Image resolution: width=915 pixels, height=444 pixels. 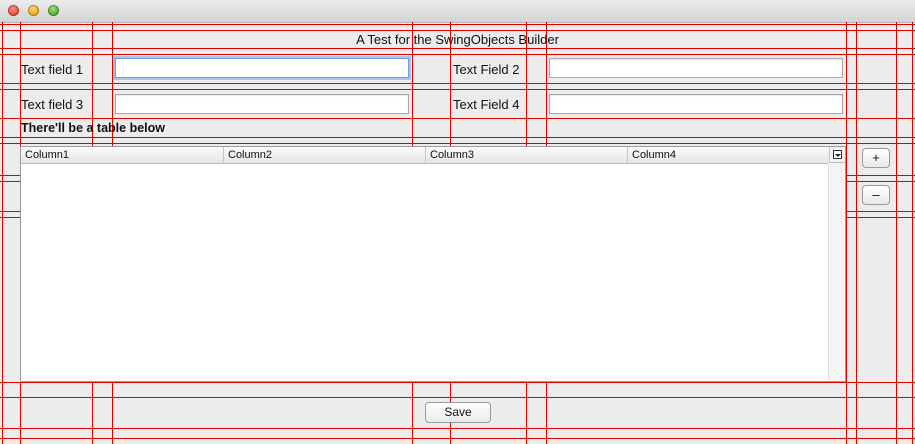 I want to click on text-field-3-input, so click(x=262, y=104).